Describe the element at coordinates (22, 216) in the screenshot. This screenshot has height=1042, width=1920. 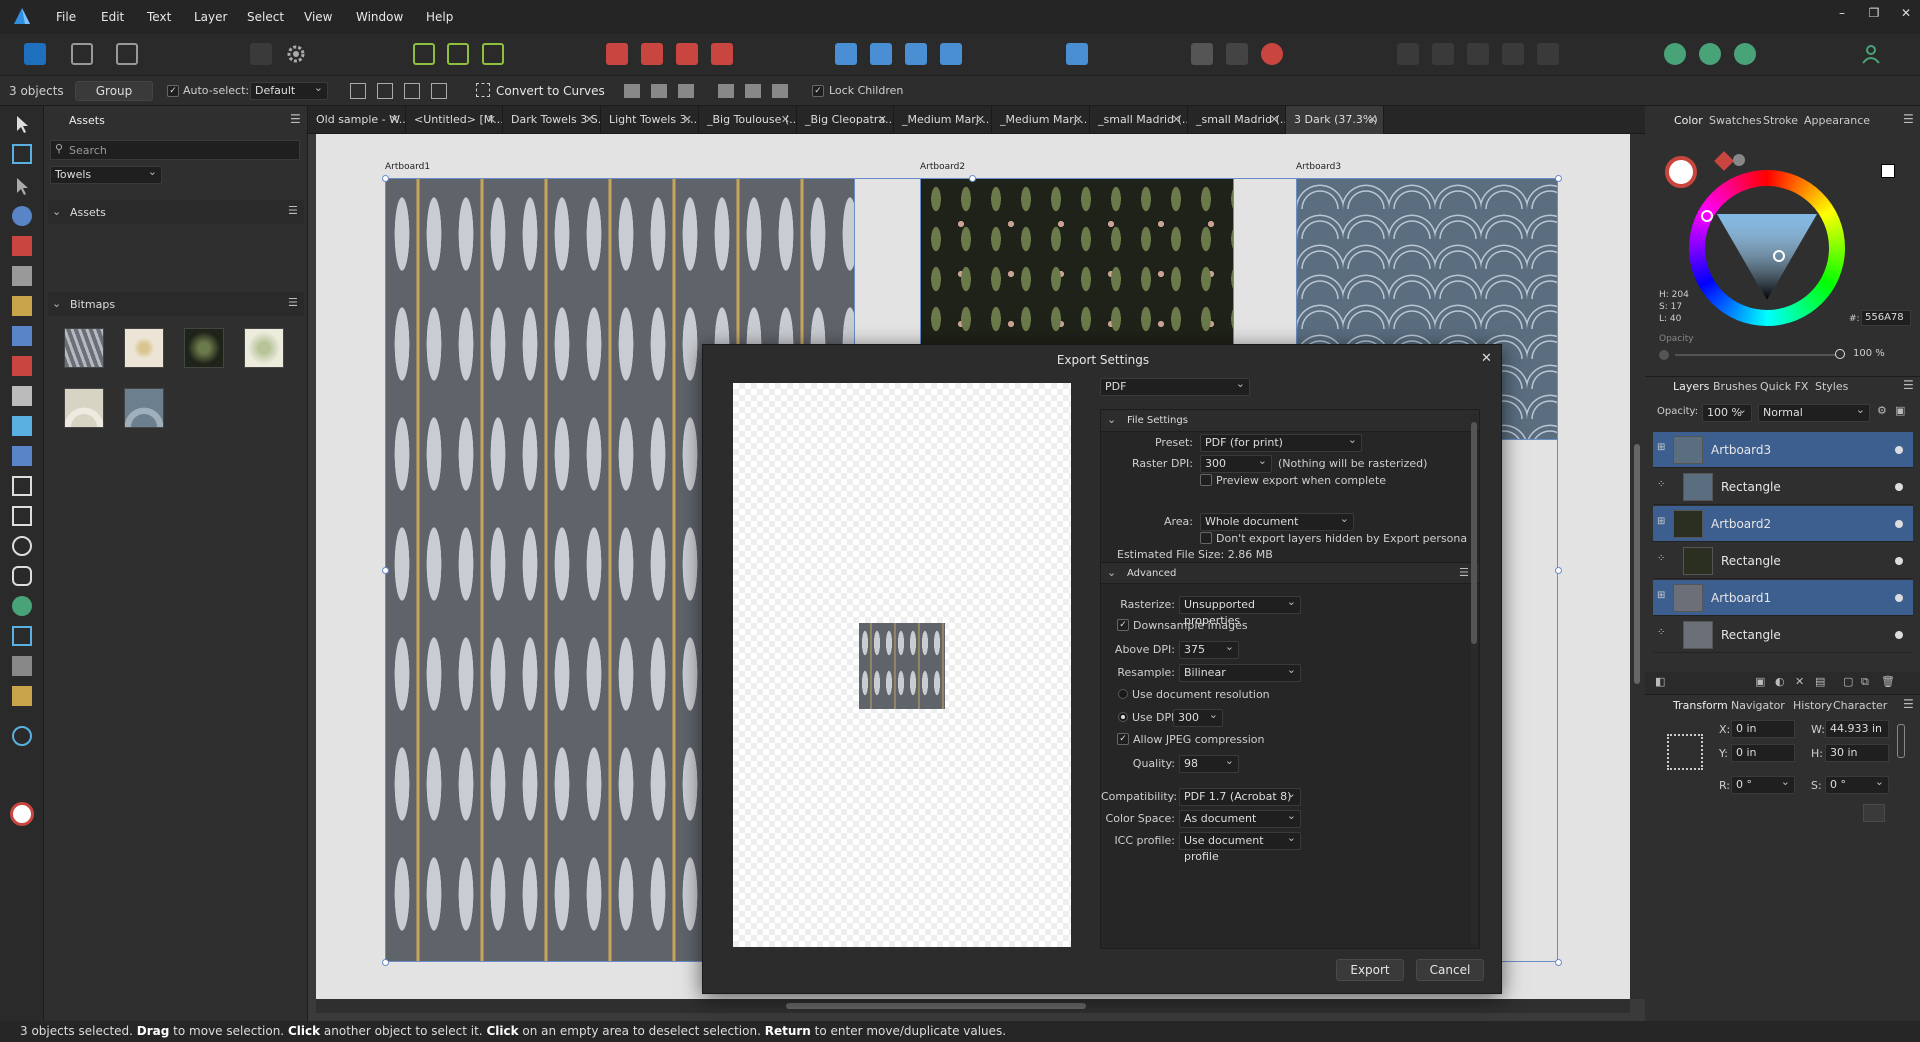
I see `corner-tool-icon` at that location.